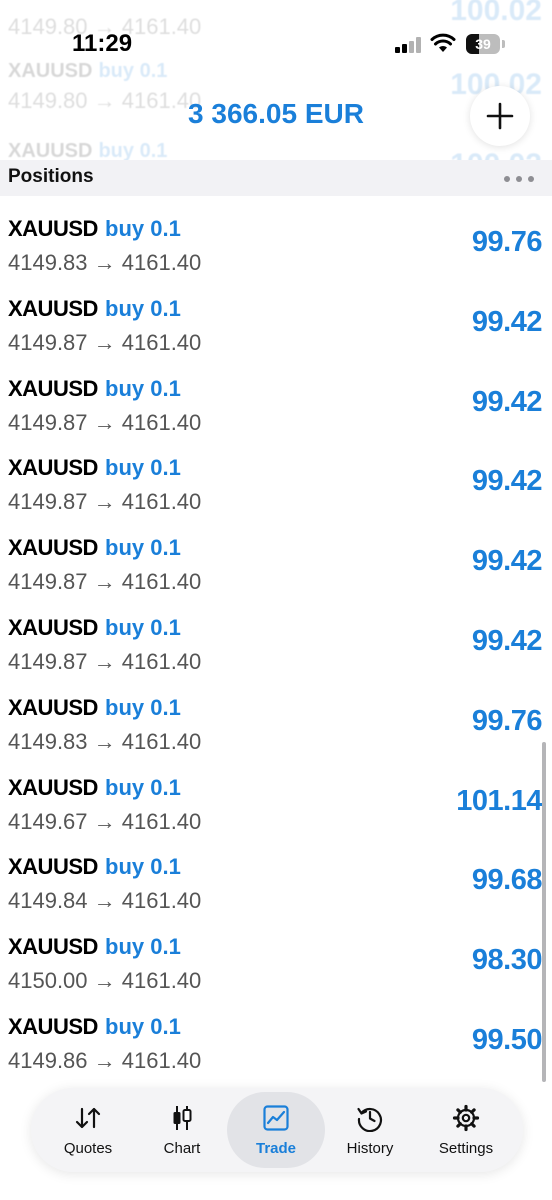  Describe the element at coordinates (276, 954) in the screenshot. I see `position-row: XAUUSD buy 0.1 4150.00 → 4161.40 98.30` at that location.